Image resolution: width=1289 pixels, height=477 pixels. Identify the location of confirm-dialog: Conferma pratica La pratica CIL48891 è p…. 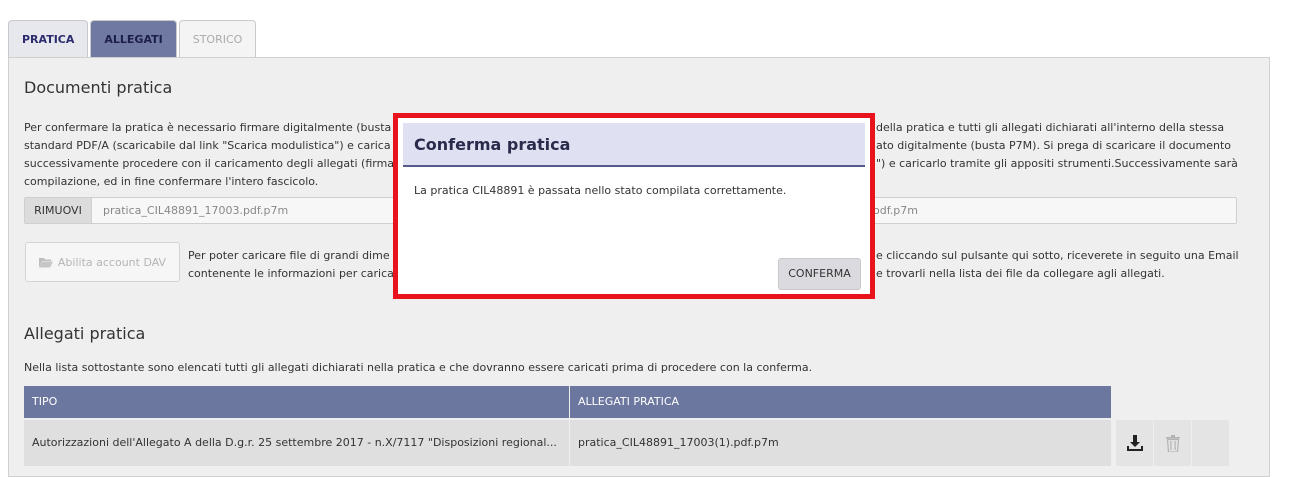
(634, 206).